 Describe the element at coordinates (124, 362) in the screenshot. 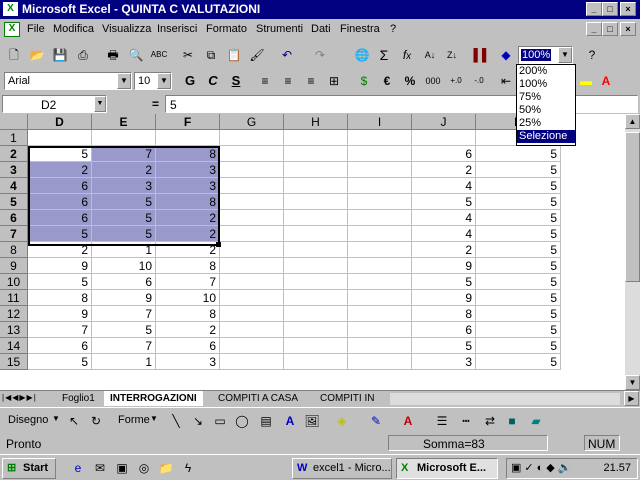

I see `table-cell: 1` at that location.